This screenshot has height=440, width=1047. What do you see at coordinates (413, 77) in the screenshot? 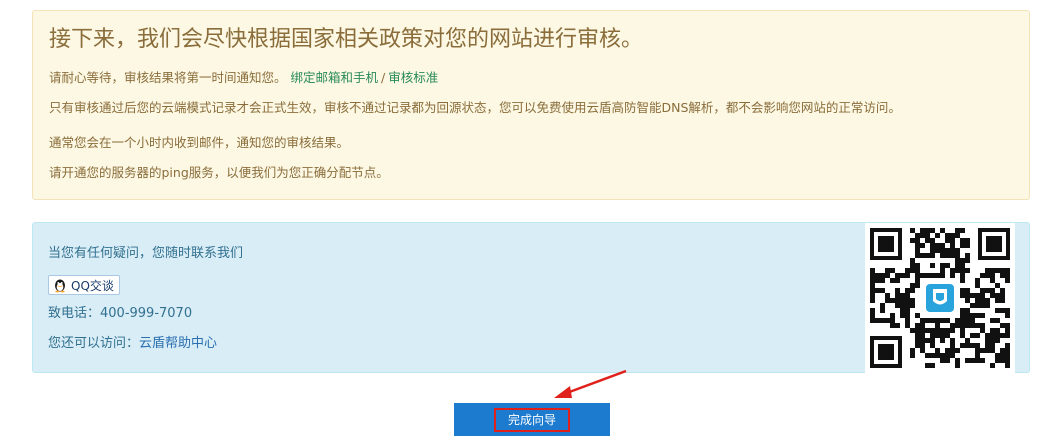
I see `review-standard-link: 审核标准` at bounding box center [413, 77].